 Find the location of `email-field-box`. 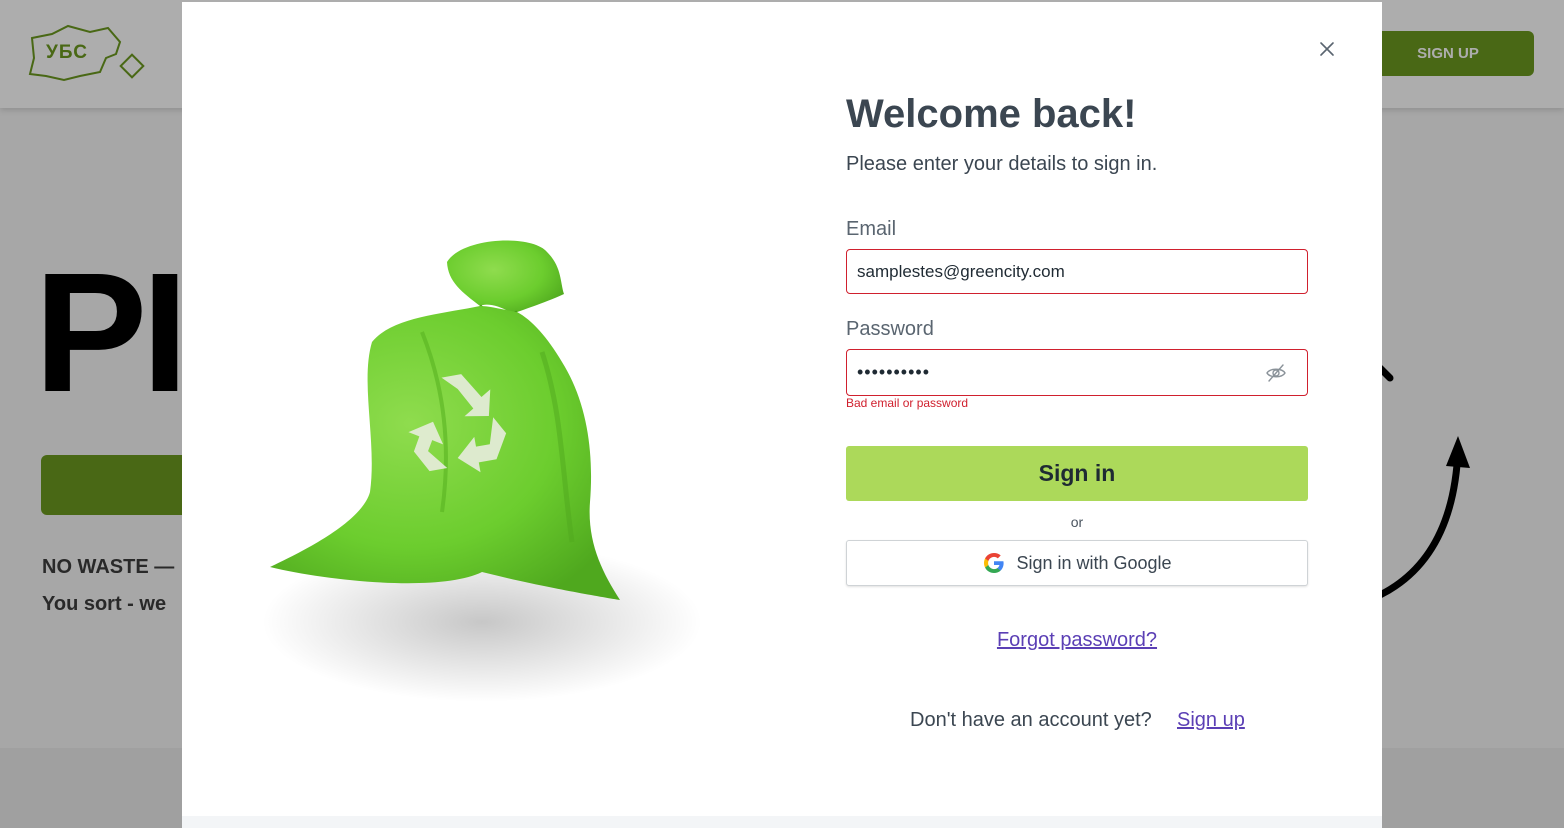

email-field-box is located at coordinates (1077, 271).